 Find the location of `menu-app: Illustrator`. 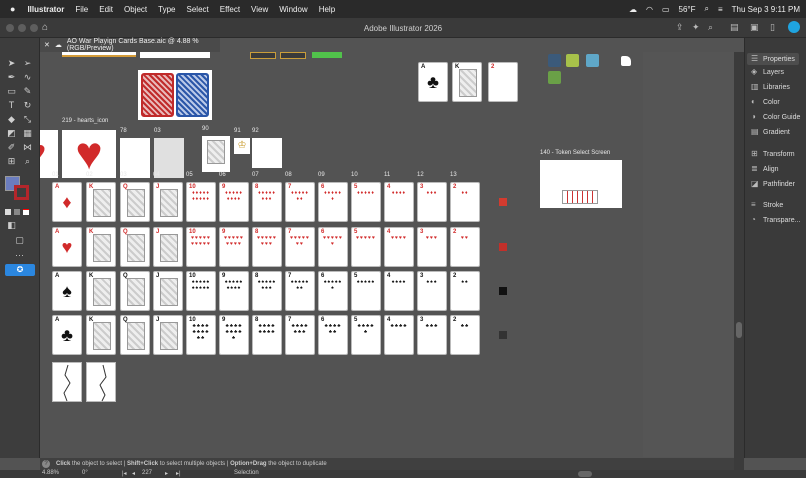

menu-app: Illustrator is located at coordinates (45, 9).